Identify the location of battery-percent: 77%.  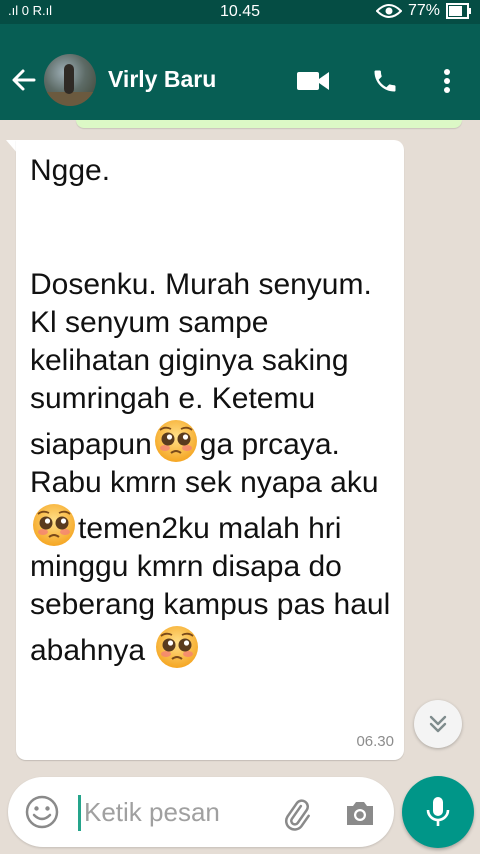
(423, 10).